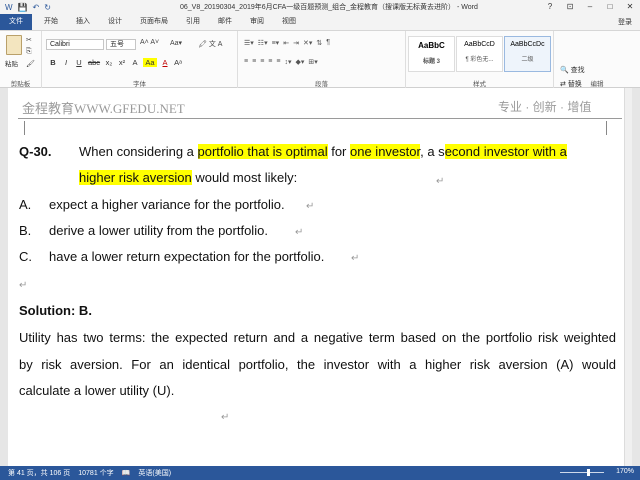  I want to click on option-a-letter: A., so click(25, 204).